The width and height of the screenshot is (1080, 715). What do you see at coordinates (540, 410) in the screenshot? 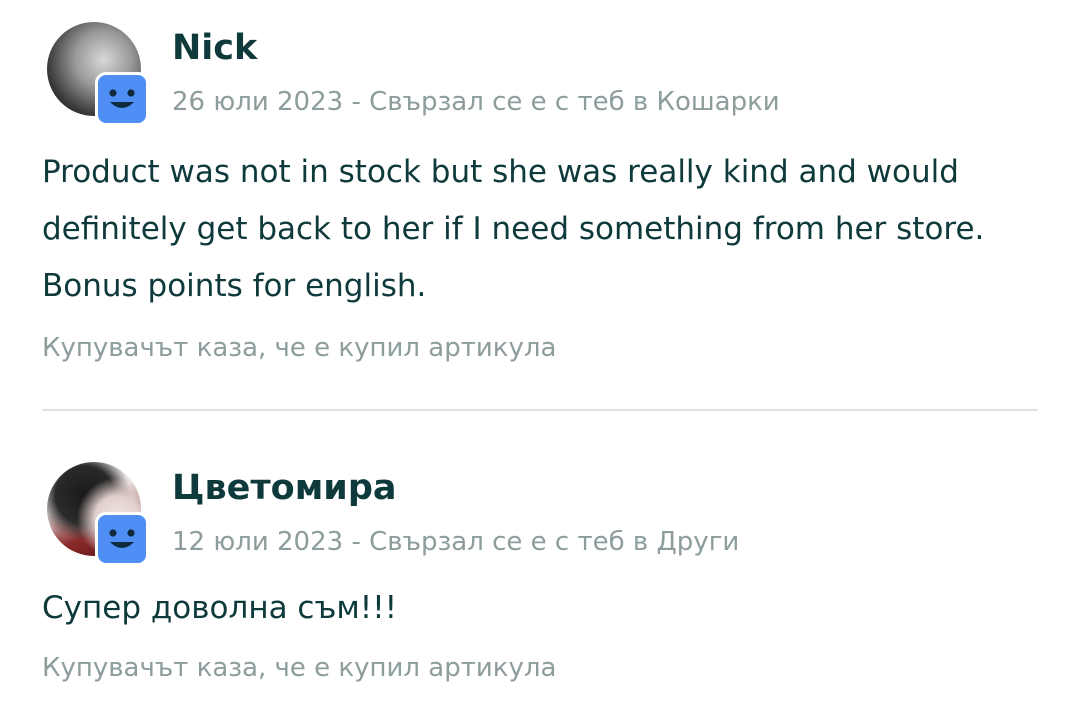
I see `divider` at bounding box center [540, 410].